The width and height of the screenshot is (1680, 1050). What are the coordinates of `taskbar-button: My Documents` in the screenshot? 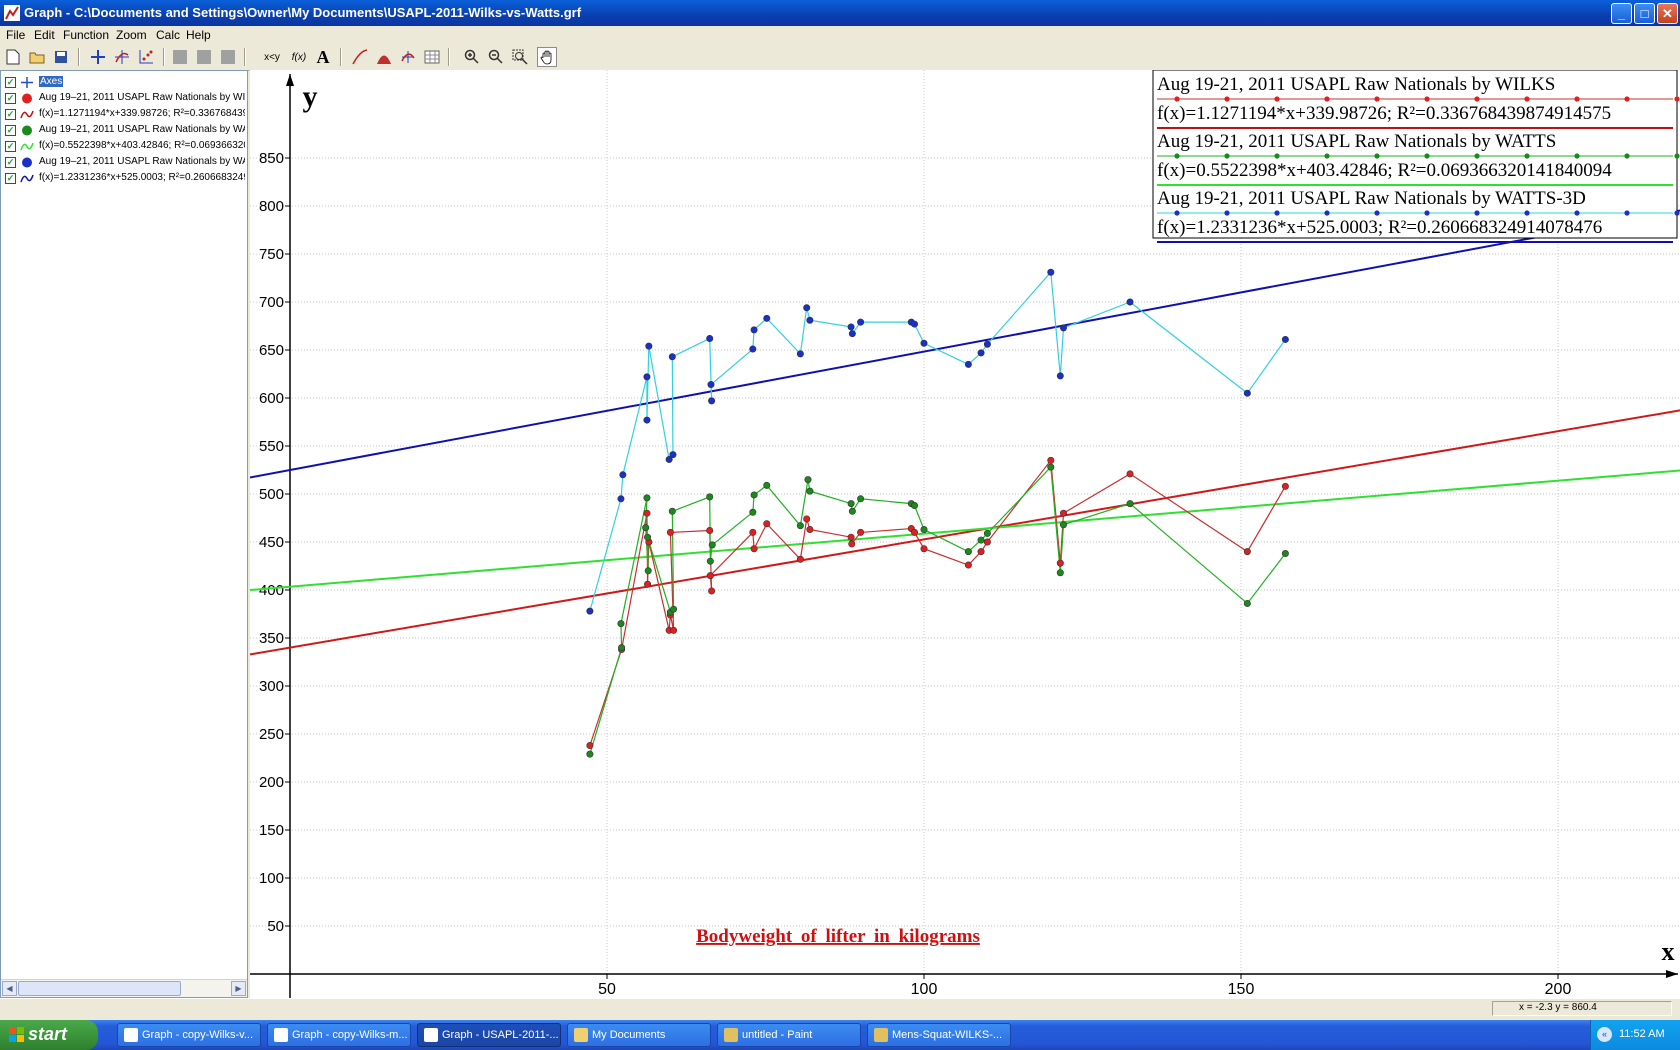 It's located at (639, 1035).